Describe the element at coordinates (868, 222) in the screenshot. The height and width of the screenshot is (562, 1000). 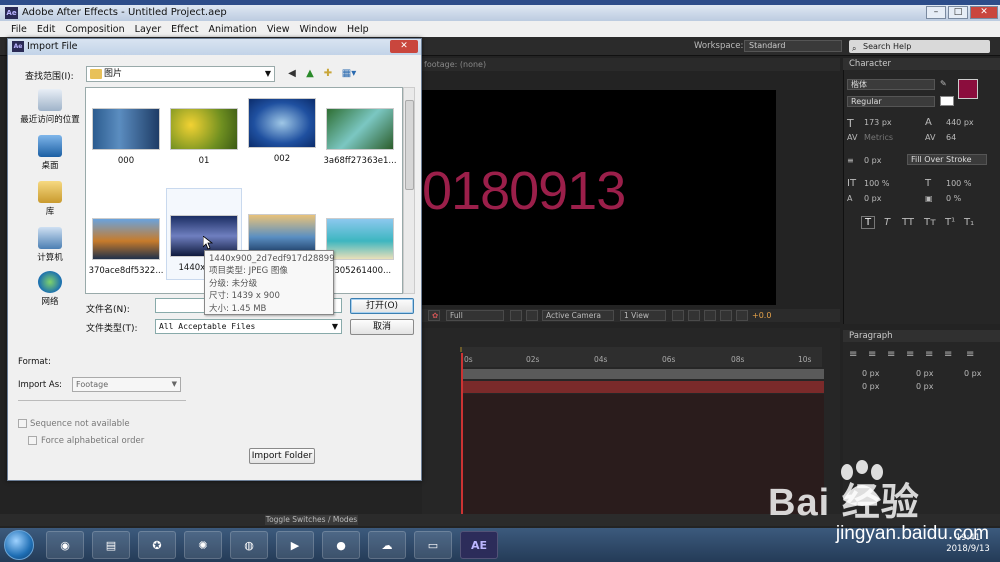
I see `faux-bold-button: T` at that location.